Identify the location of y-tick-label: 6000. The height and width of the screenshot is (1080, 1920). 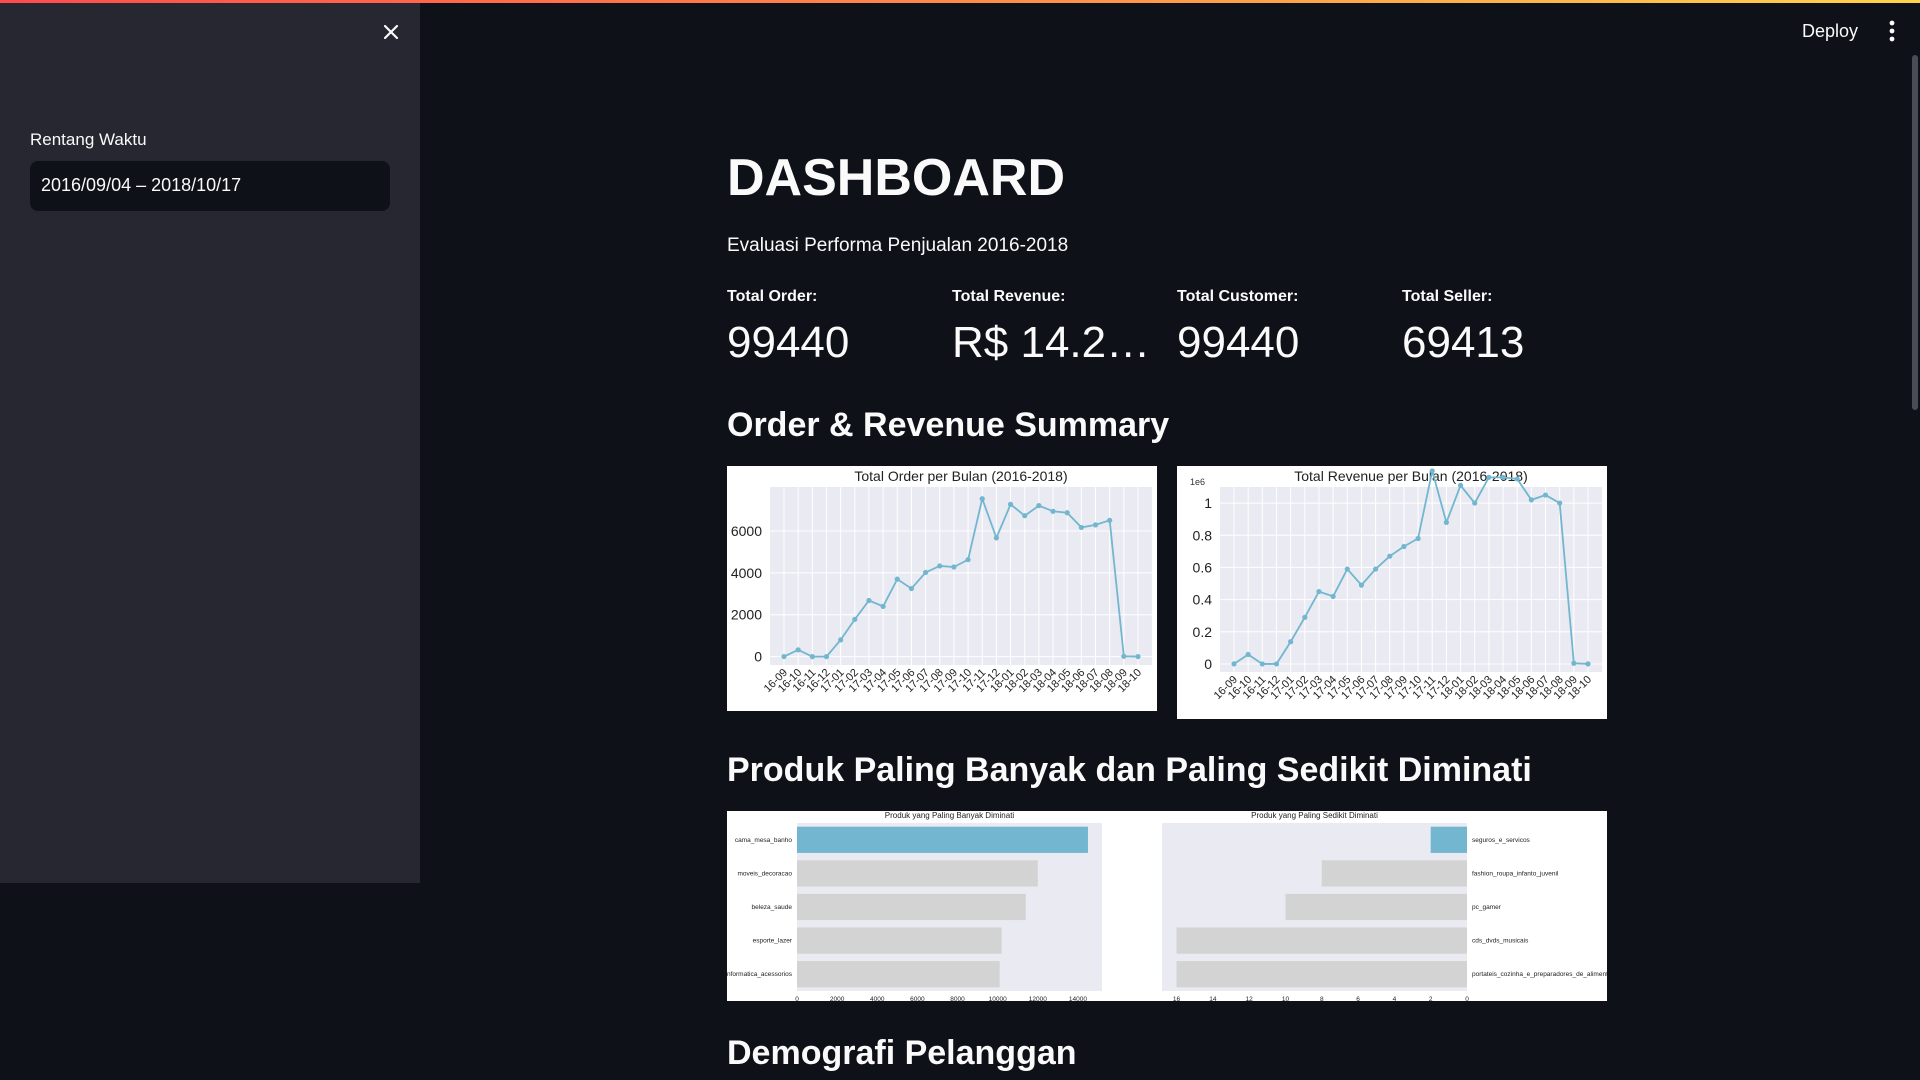
(746, 531).